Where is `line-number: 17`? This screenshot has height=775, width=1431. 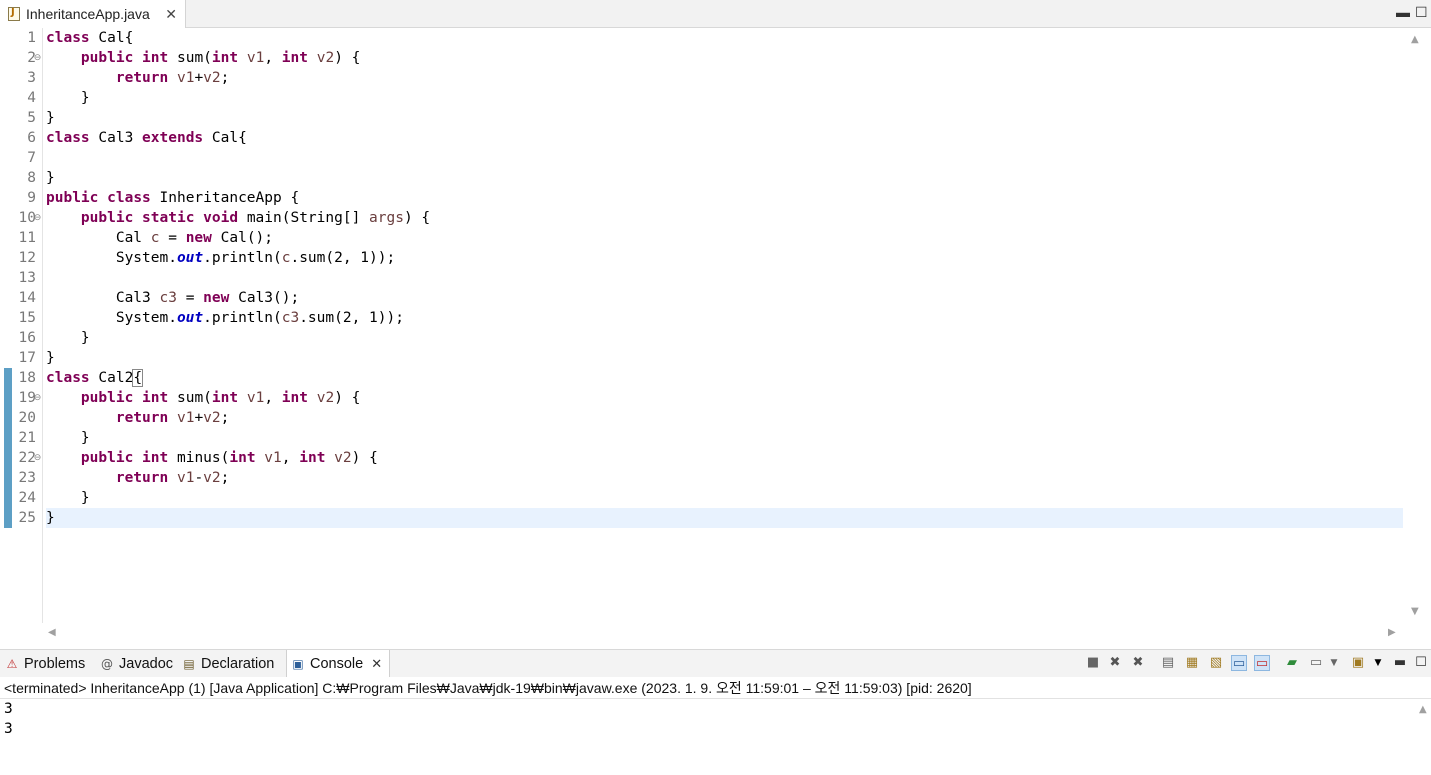
line-number: 17 is located at coordinates (27, 358).